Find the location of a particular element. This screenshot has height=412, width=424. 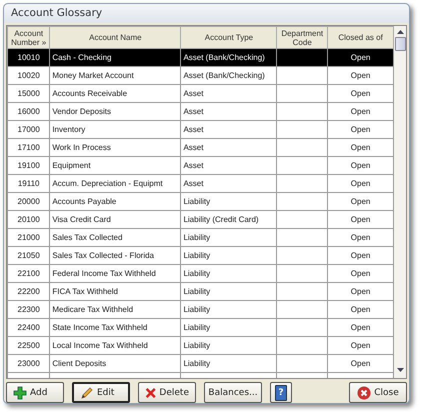

table-row: 10010 Cash - Checking Asset (Bank/Checking) Open is located at coordinates (201, 57).